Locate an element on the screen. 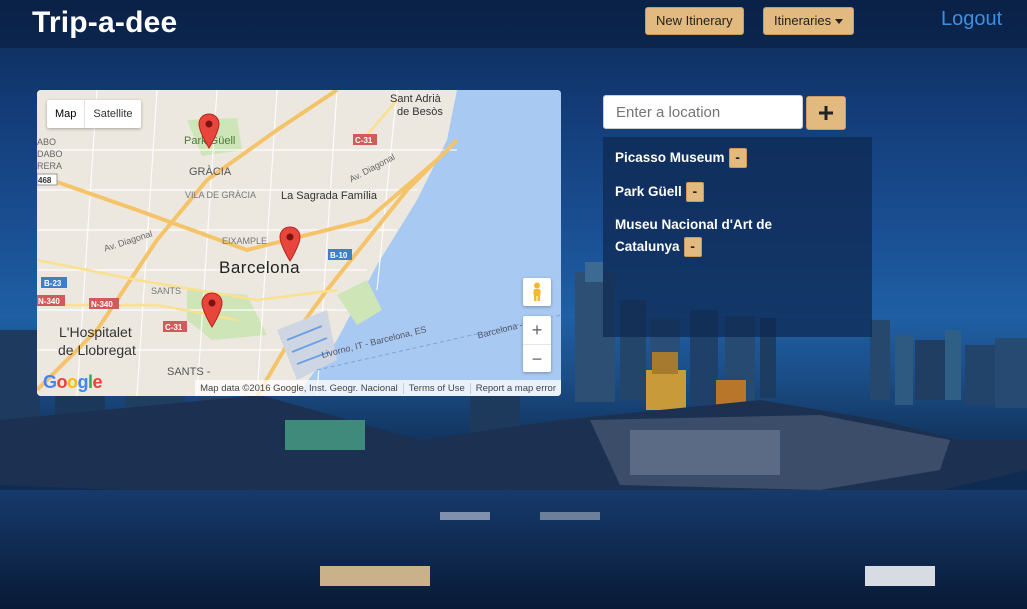 The width and height of the screenshot is (1027, 609). map-type-control: Map Satellite is located at coordinates (94, 114).